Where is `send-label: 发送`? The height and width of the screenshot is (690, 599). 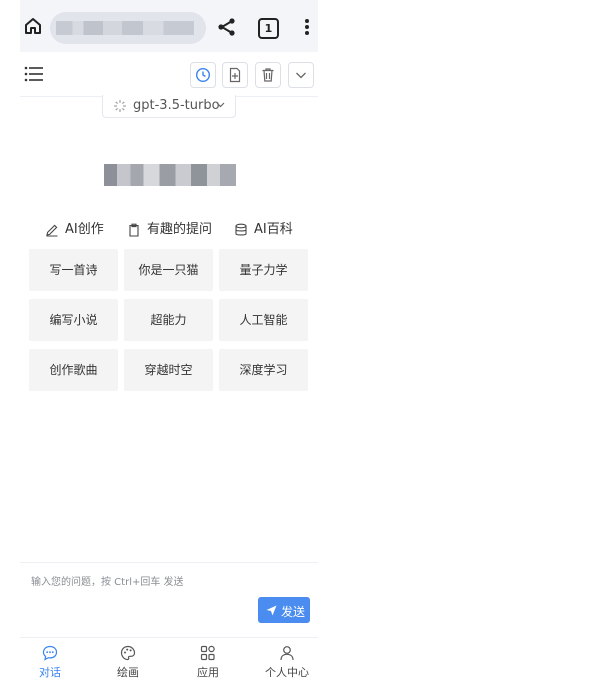
send-label: 发送 is located at coordinates (293, 612).